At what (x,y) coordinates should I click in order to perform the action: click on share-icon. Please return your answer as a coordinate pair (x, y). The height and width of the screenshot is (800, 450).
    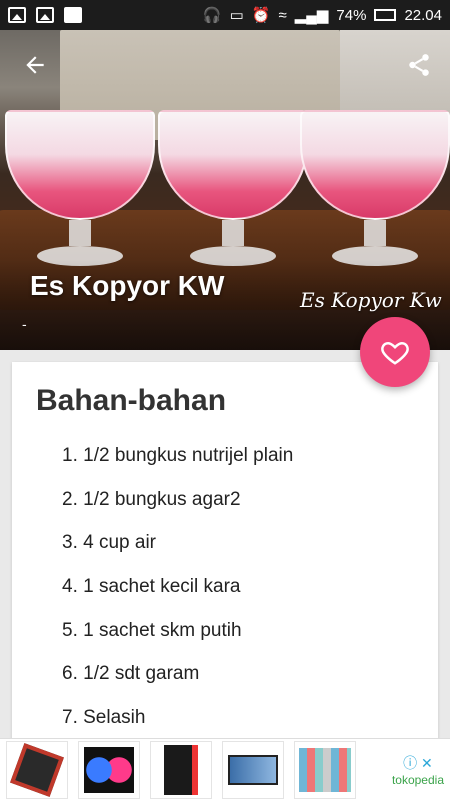
    Looking at the image, I should click on (419, 65).